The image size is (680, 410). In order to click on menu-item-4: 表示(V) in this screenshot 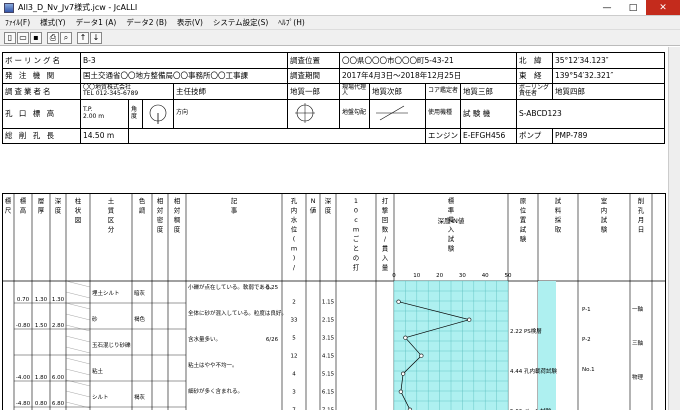, I will do `click(190, 22)`.